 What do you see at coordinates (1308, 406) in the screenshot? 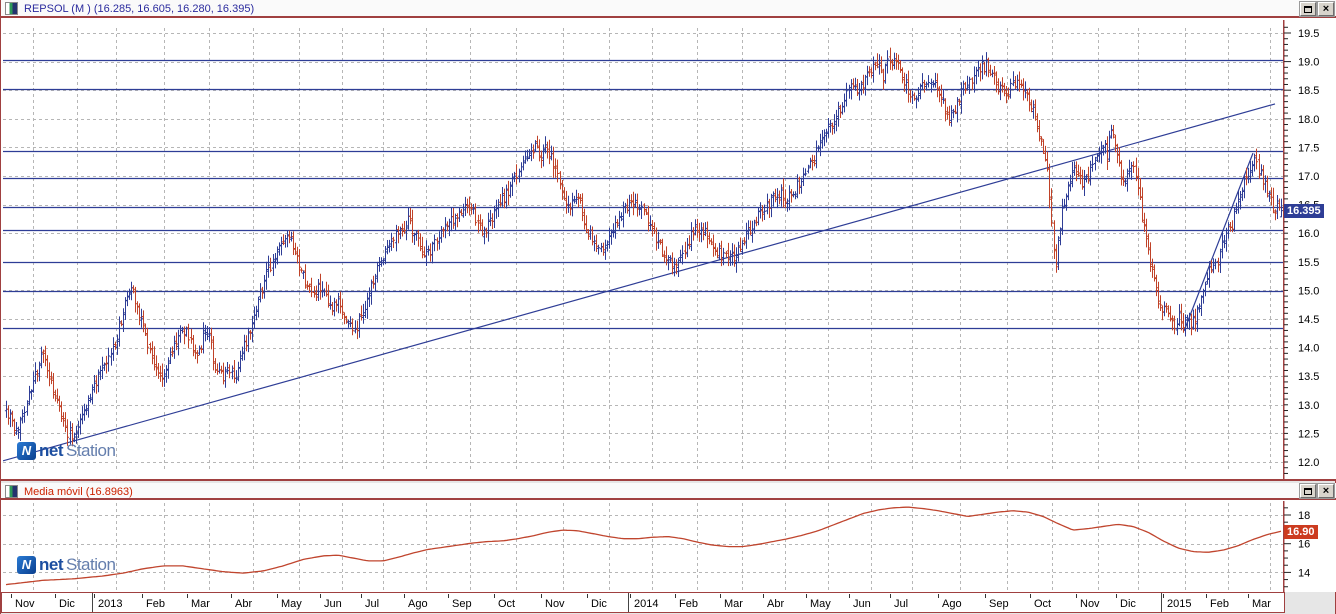
I see `y-tick-label: 13.0` at bounding box center [1308, 406].